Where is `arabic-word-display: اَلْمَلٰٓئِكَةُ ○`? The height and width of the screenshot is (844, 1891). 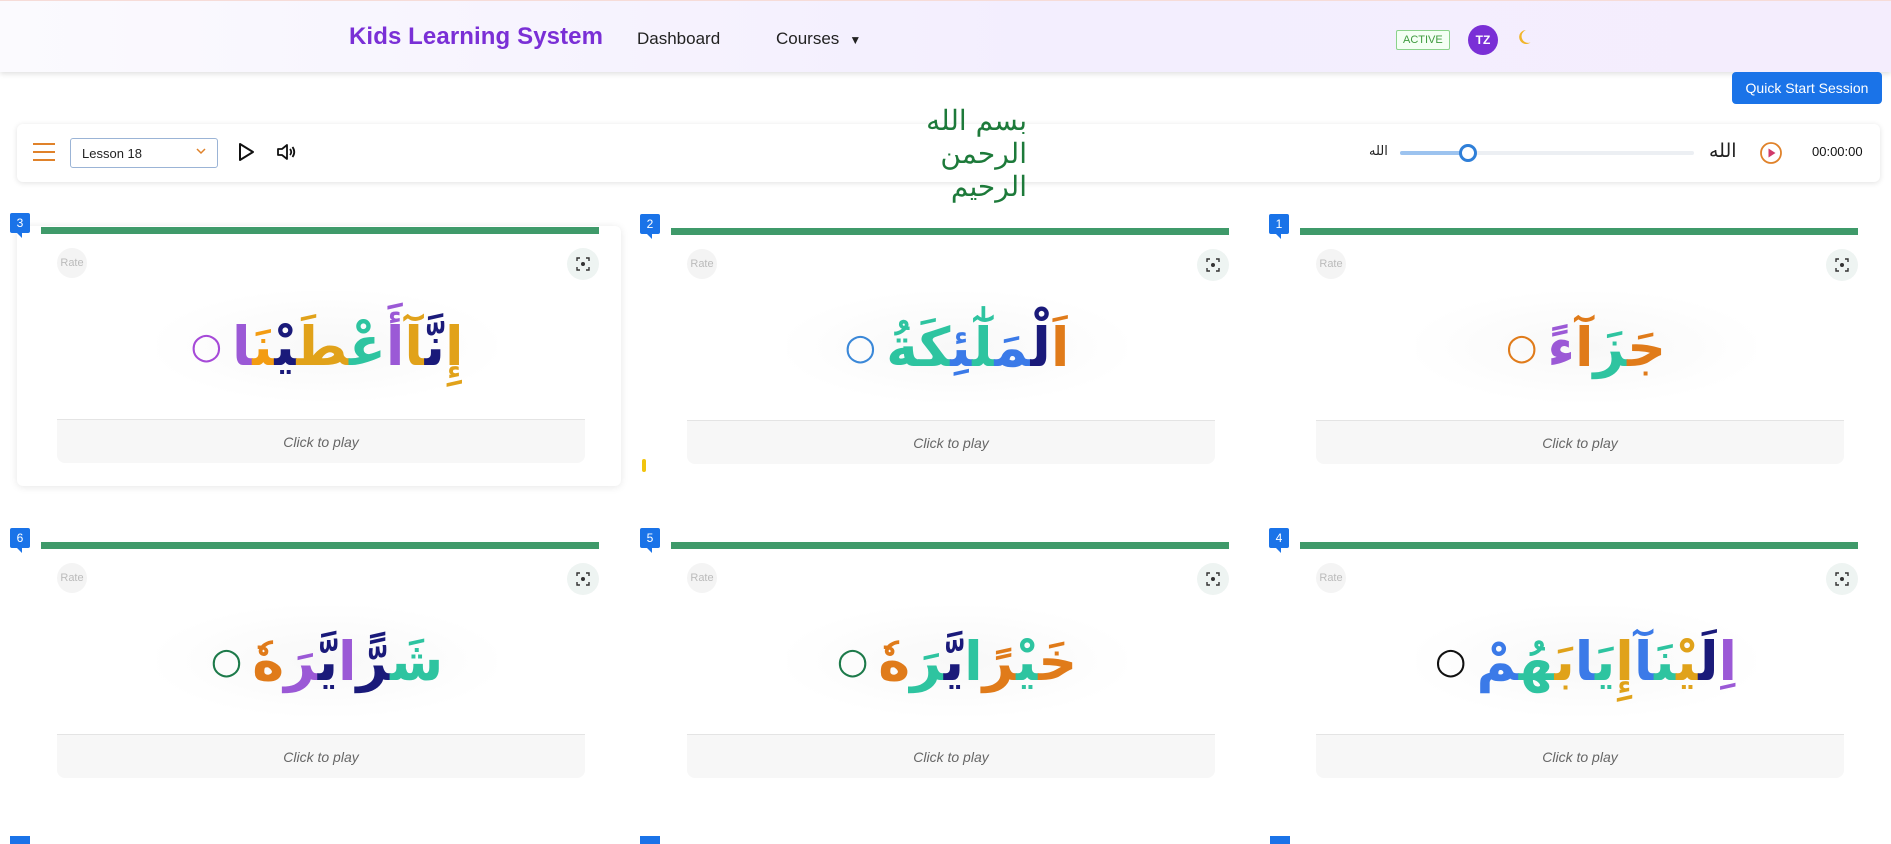
arabic-word-display: اَلْمَلٰٓئِكَةُ ○ is located at coordinates (957, 347).